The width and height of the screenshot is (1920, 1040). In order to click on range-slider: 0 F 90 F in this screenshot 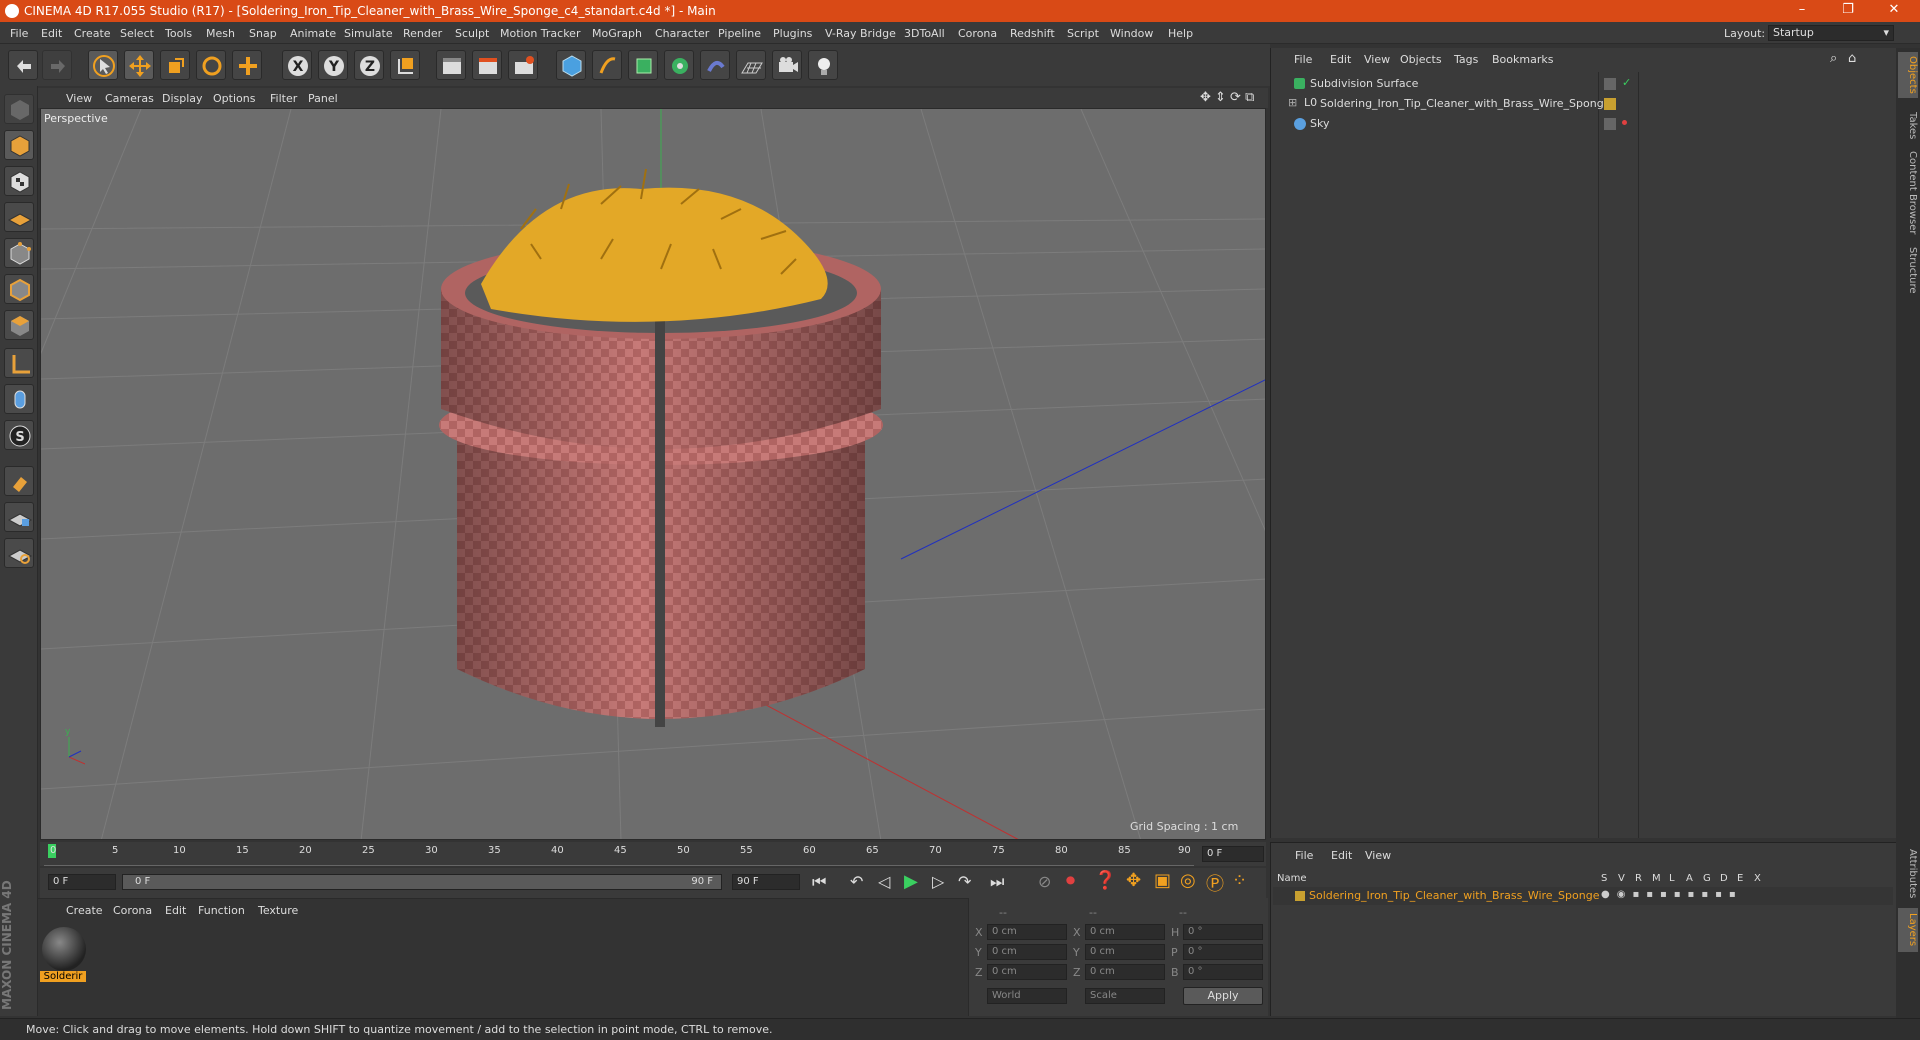, I will do `click(422, 882)`.